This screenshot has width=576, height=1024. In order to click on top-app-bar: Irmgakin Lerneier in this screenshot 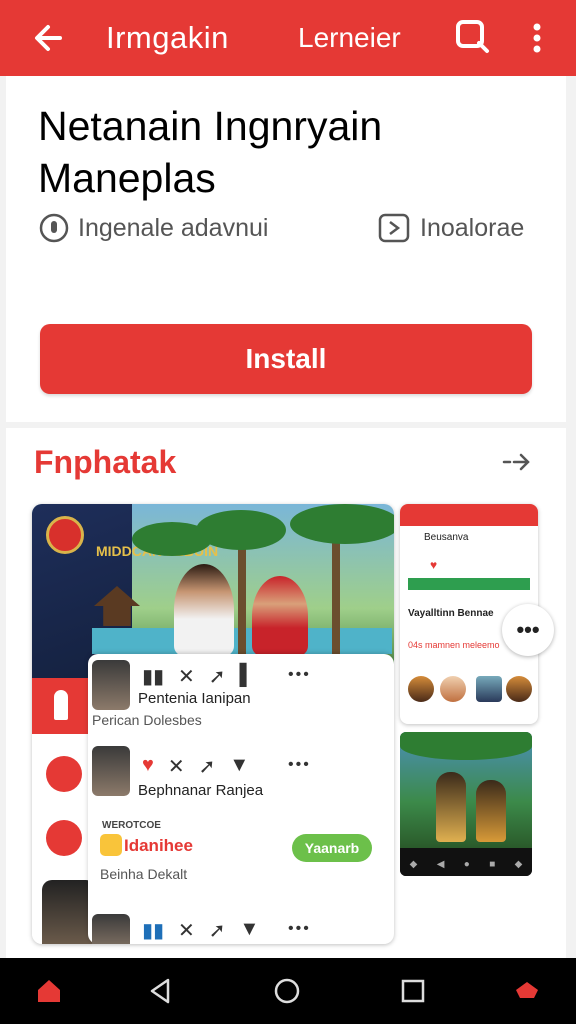, I will do `click(288, 38)`.